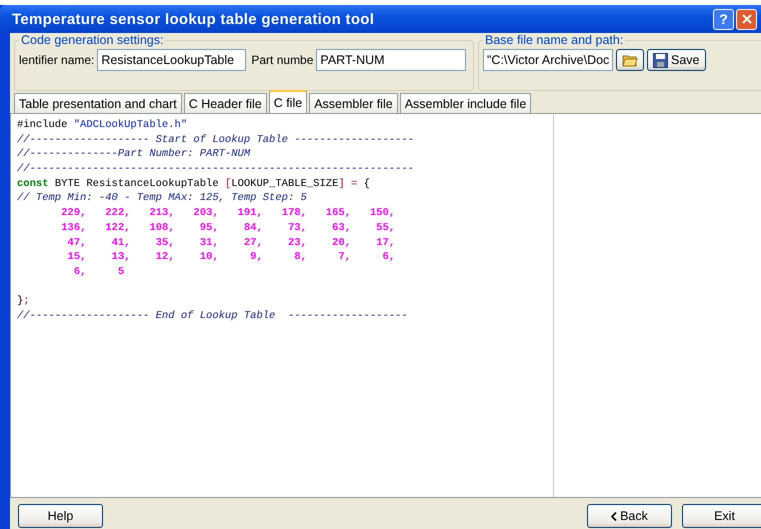 Image resolution: width=761 pixels, height=529 pixels. Describe the element at coordinates (99, 272) in the screenshot. I see `code-line: 6, 5` at that location.